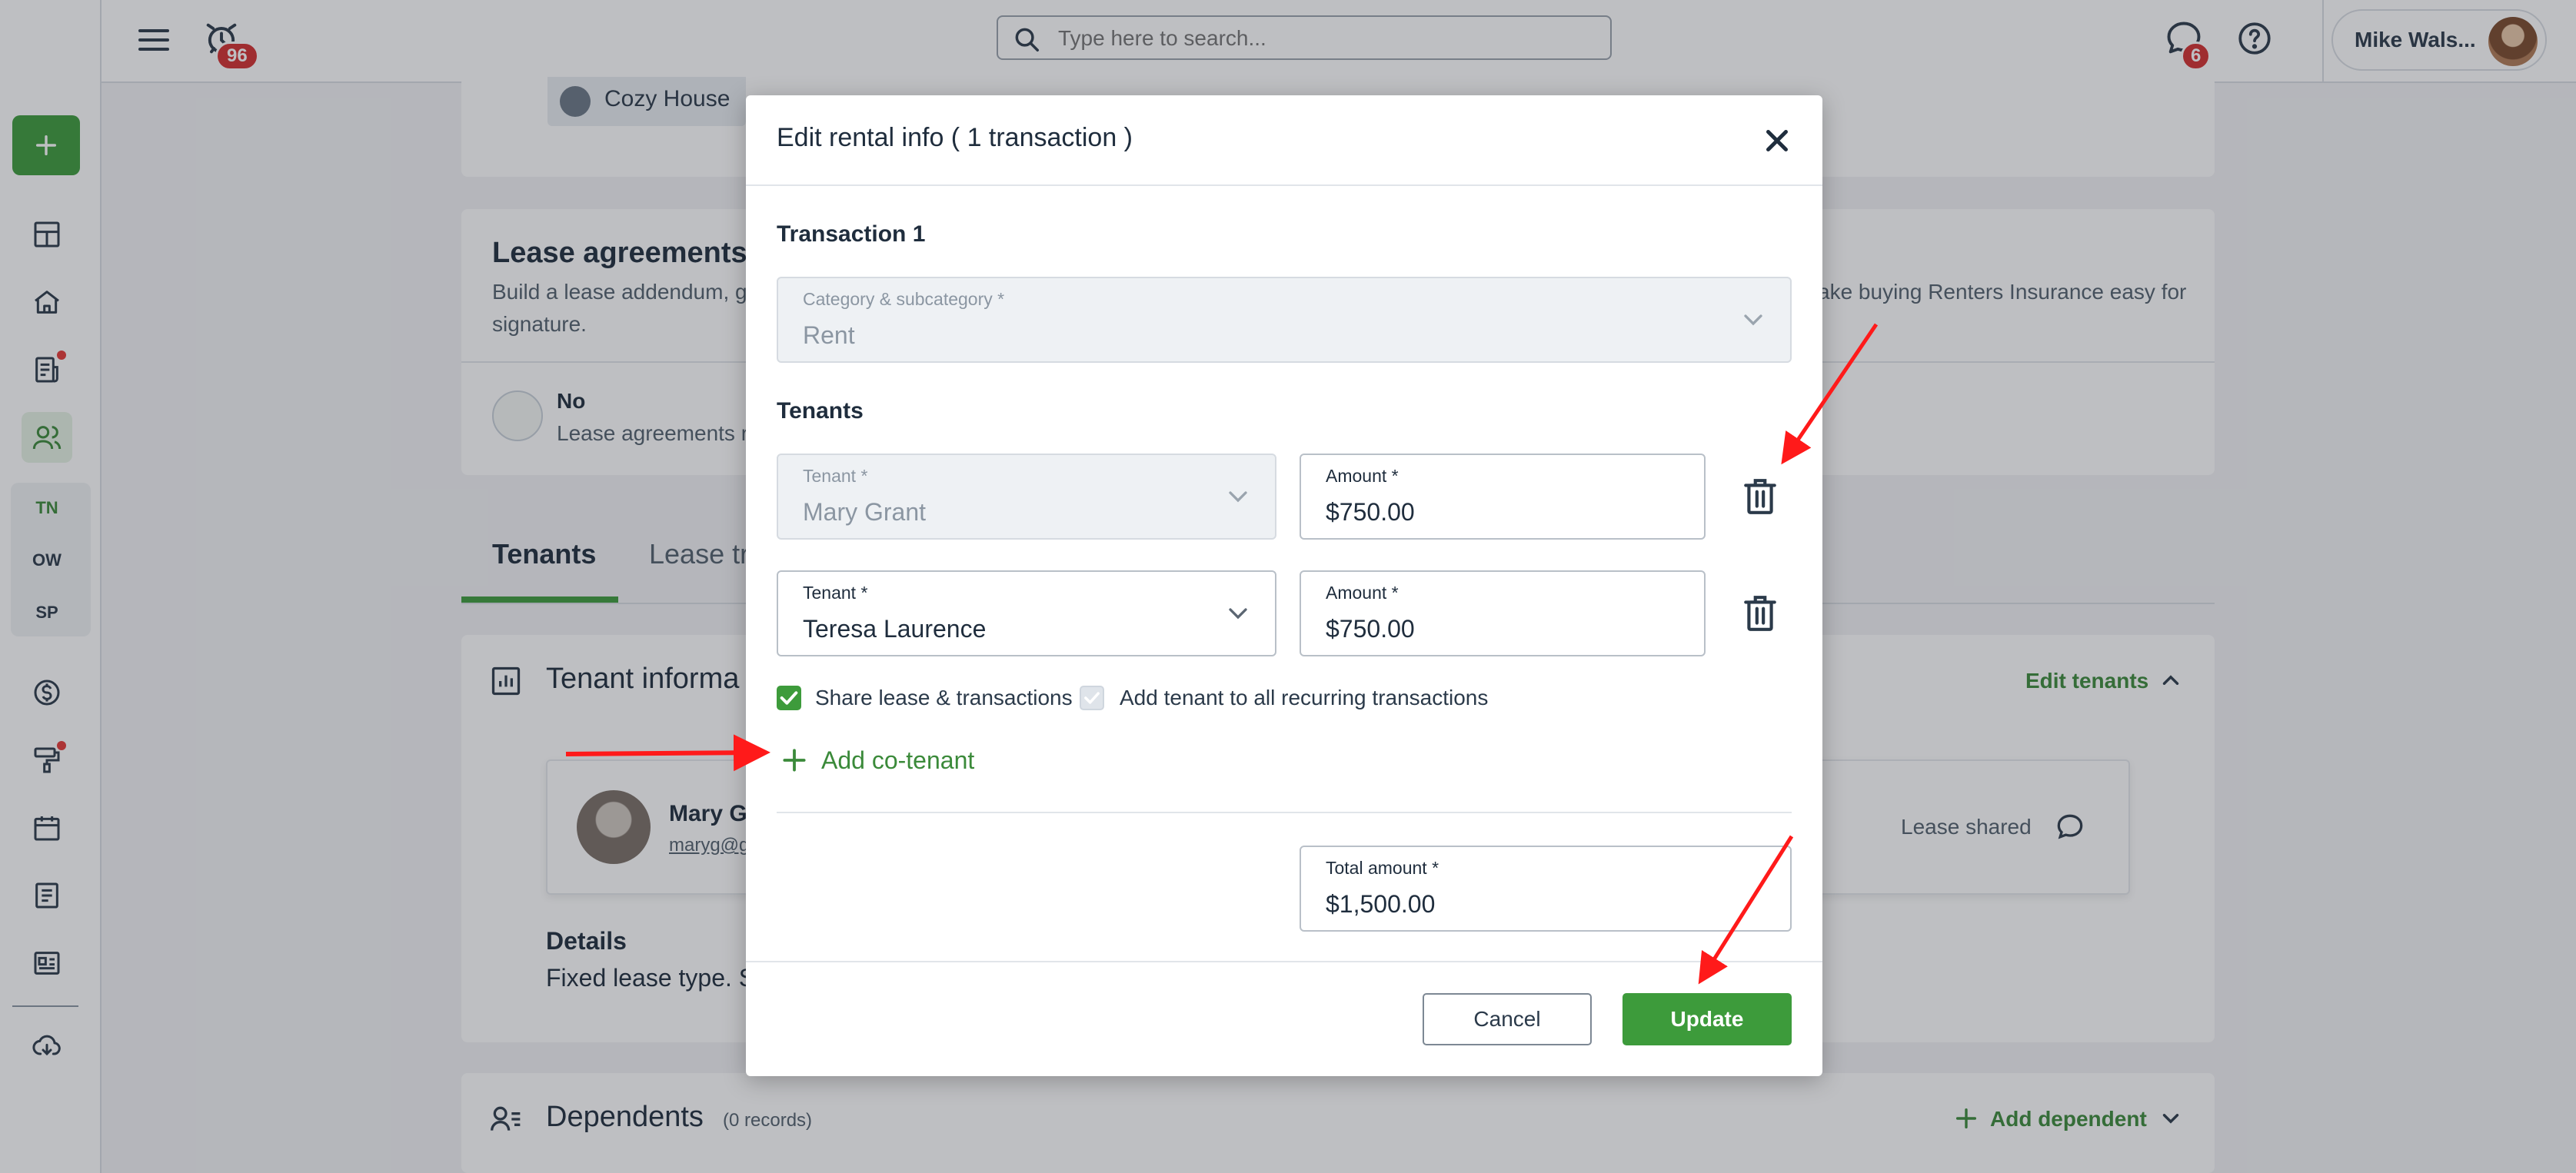 This screenshot has width=2576, height=1173. What do you see at coordinates (1284, 140) in the screenshot?
I see `dialog-header: Edit rental info ( 1 transaction )` at bounding box center [1284, 140].